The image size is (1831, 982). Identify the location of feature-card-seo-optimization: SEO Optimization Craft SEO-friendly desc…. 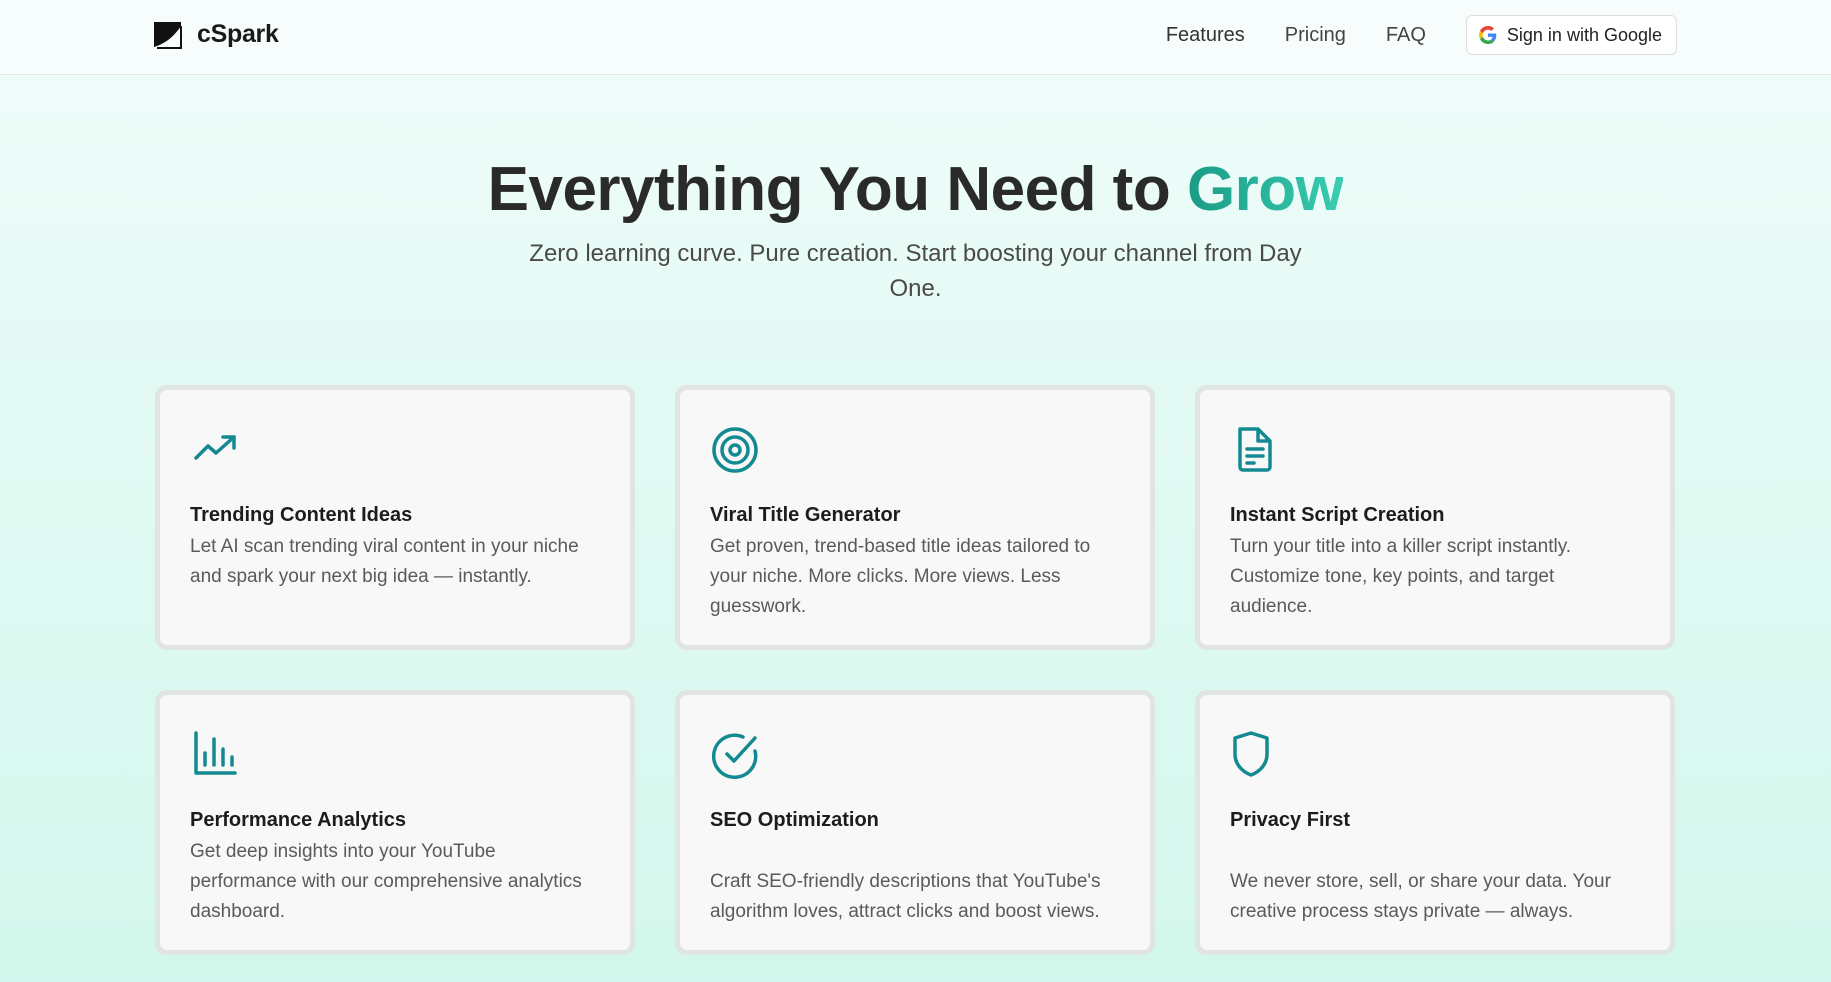
(915, 822).